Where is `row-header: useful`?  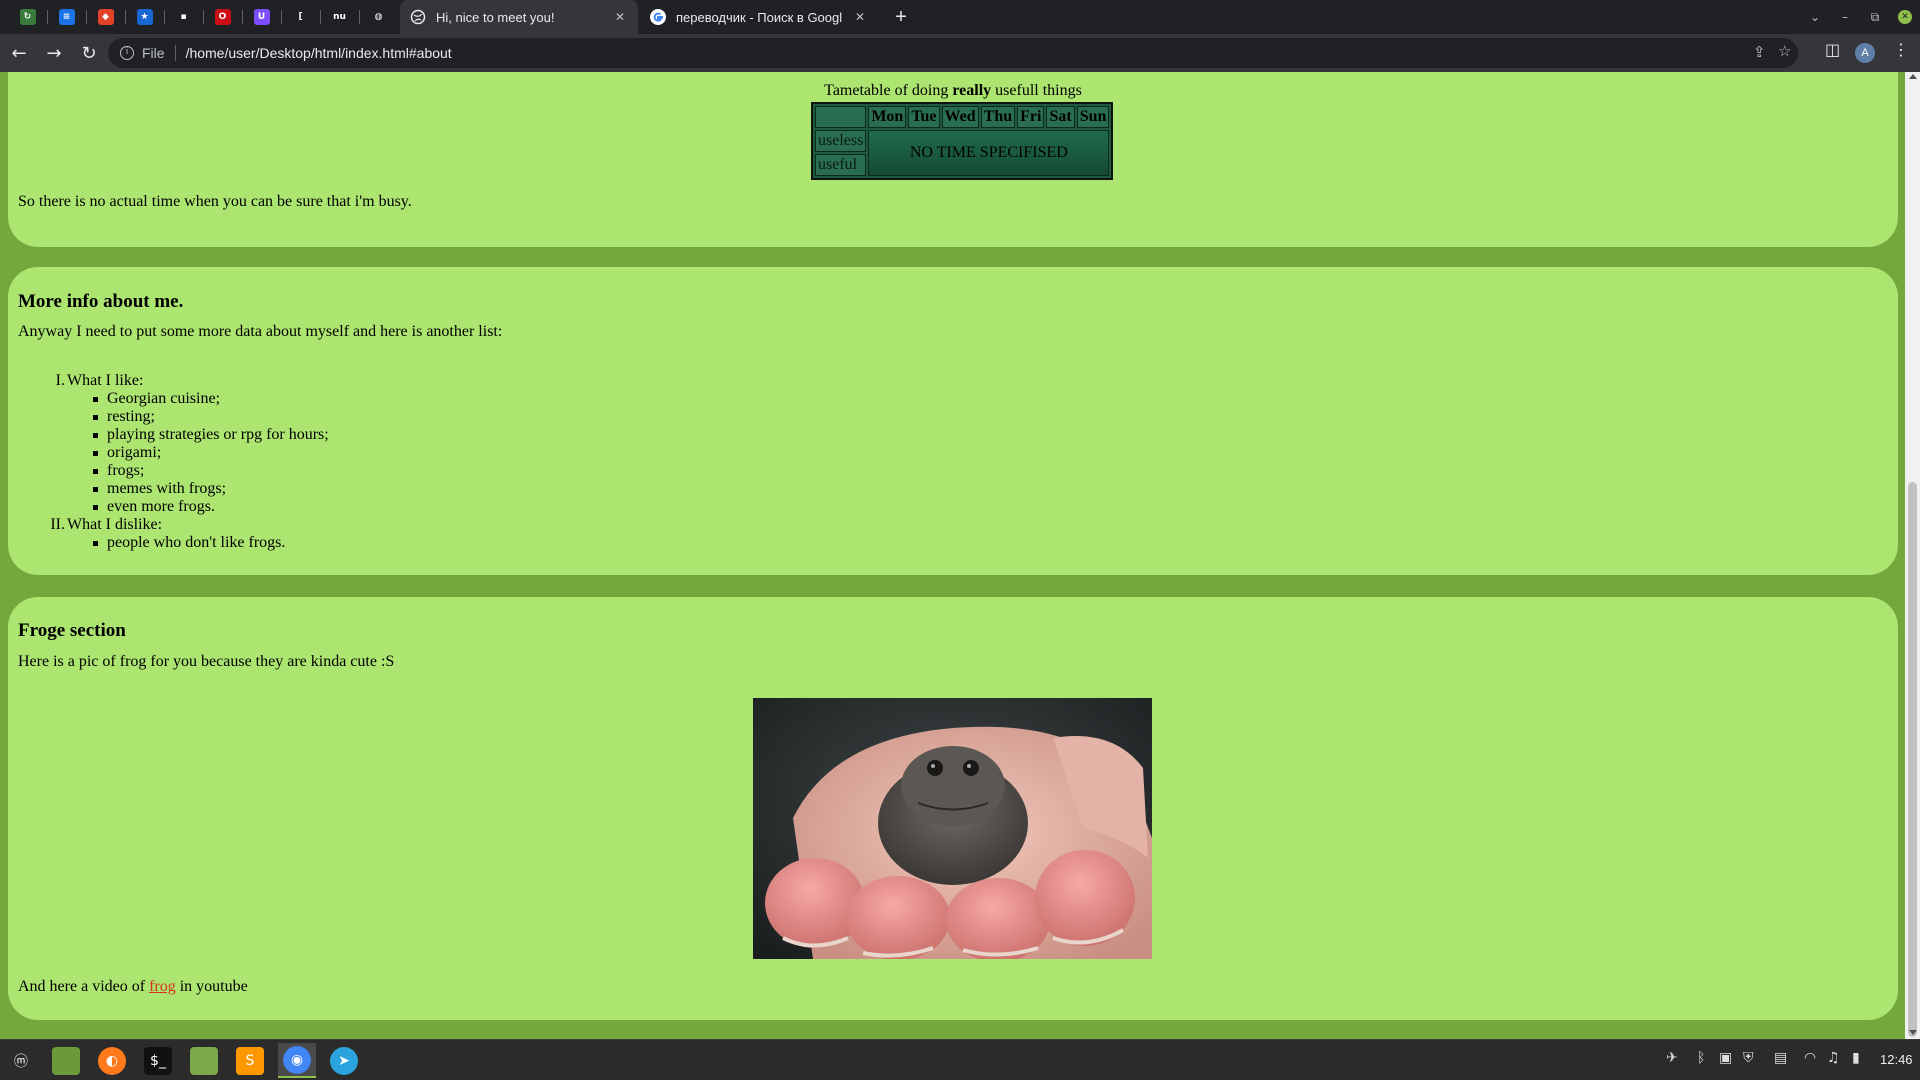 row-header: useful is located at coordinates (841, 165).